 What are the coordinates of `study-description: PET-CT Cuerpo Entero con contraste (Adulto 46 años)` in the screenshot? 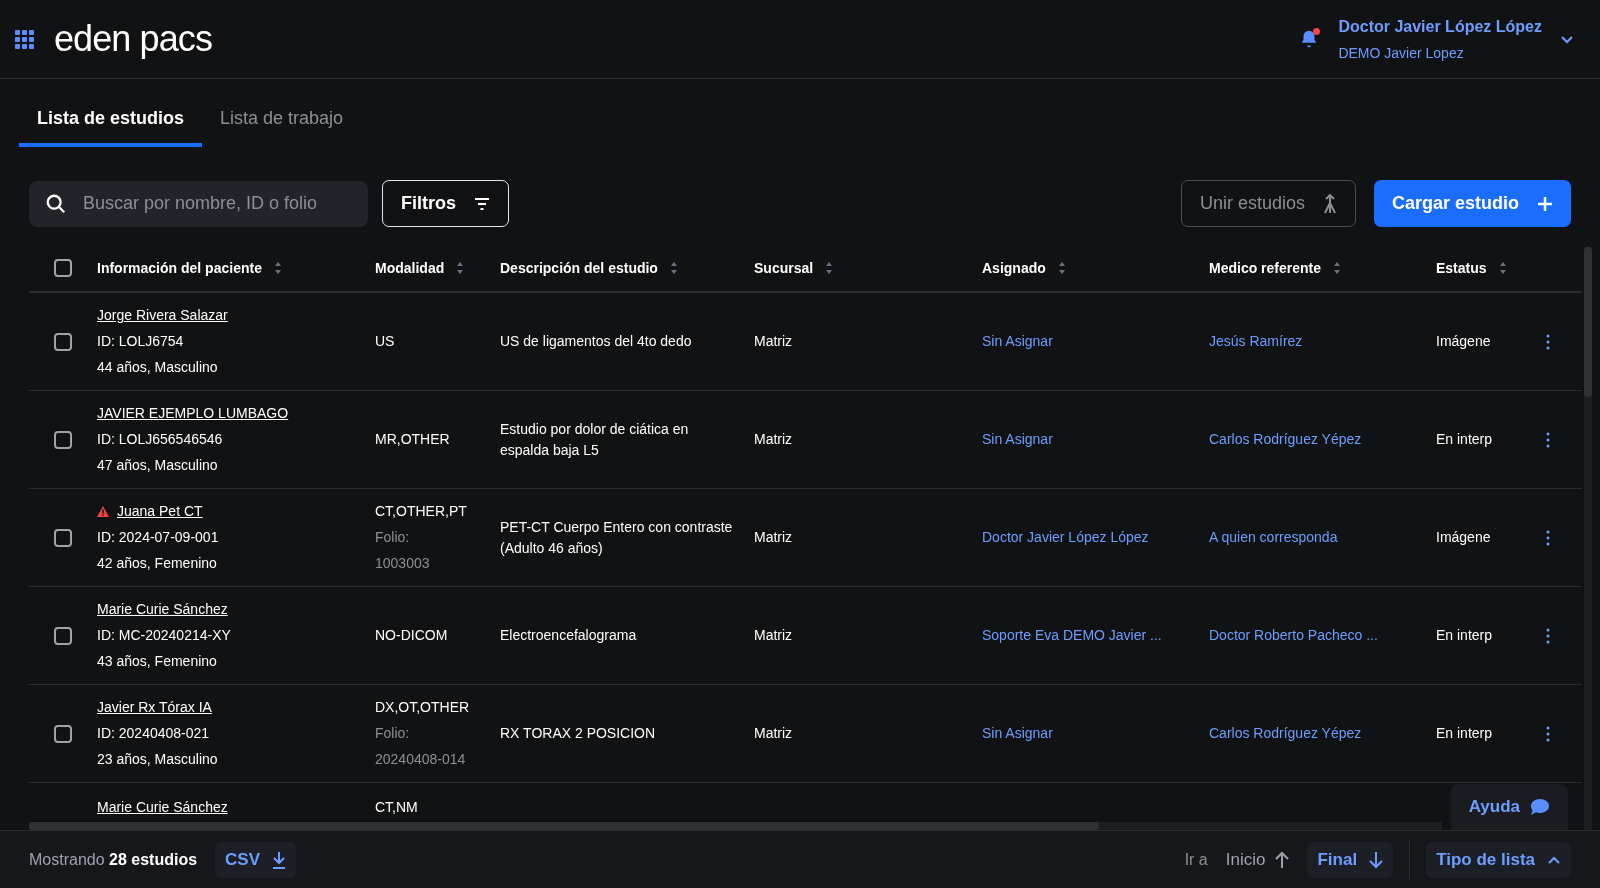 It's located at (616, 537).